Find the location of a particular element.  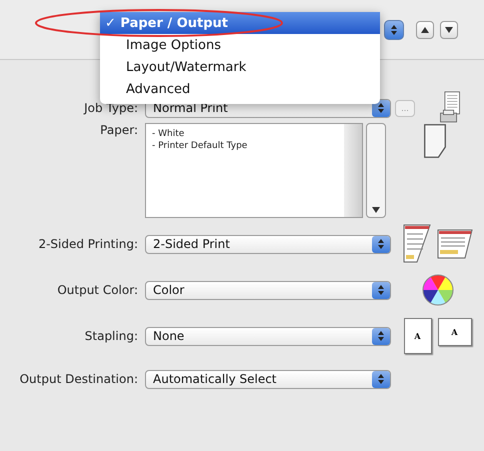

field-label: Output Color: is located at coordinates (97, 290).